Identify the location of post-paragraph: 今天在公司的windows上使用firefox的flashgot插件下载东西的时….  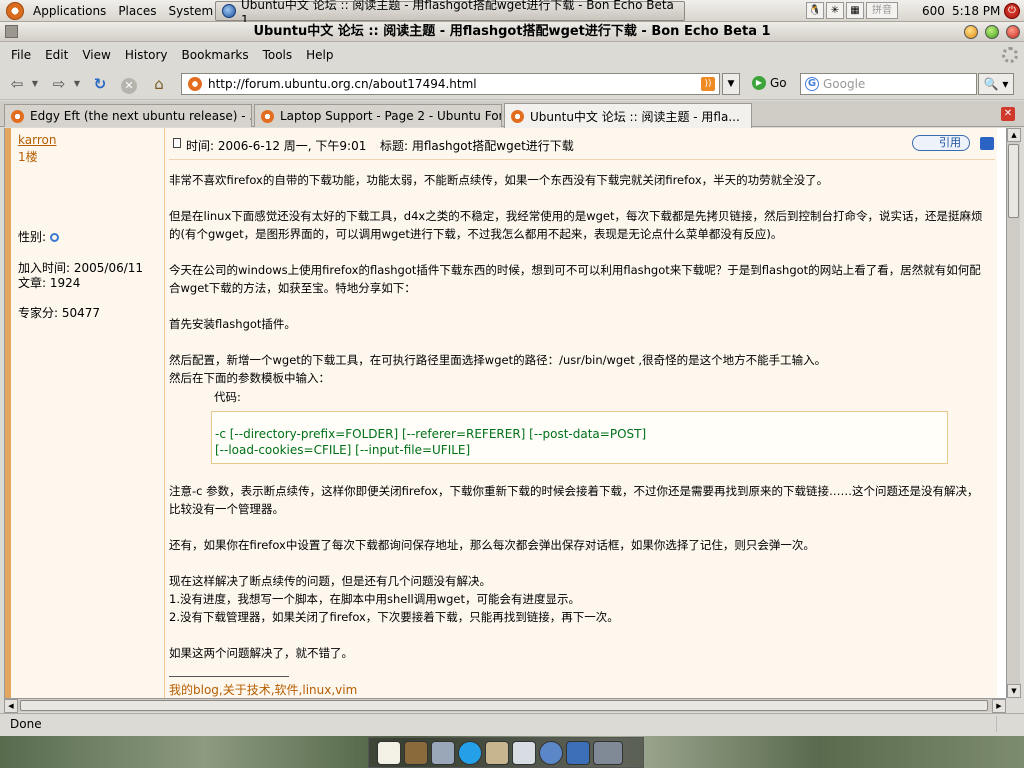
(575, 279).